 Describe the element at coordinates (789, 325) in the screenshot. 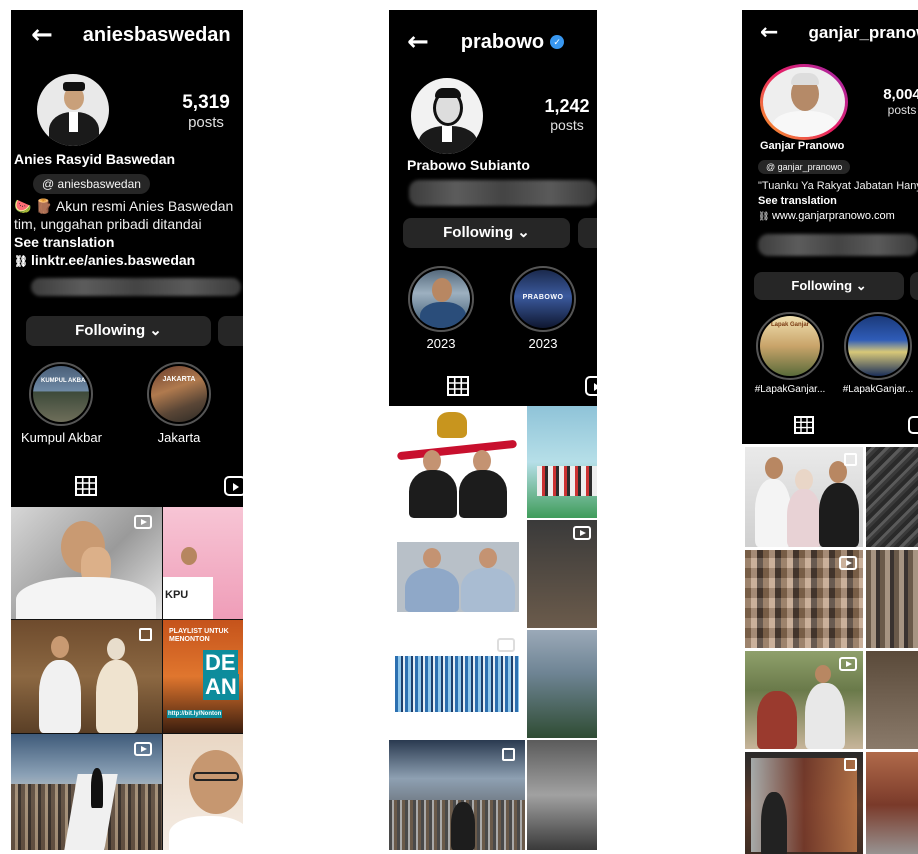

I see `highlight-badge: Lapak Ganjar` at that location.